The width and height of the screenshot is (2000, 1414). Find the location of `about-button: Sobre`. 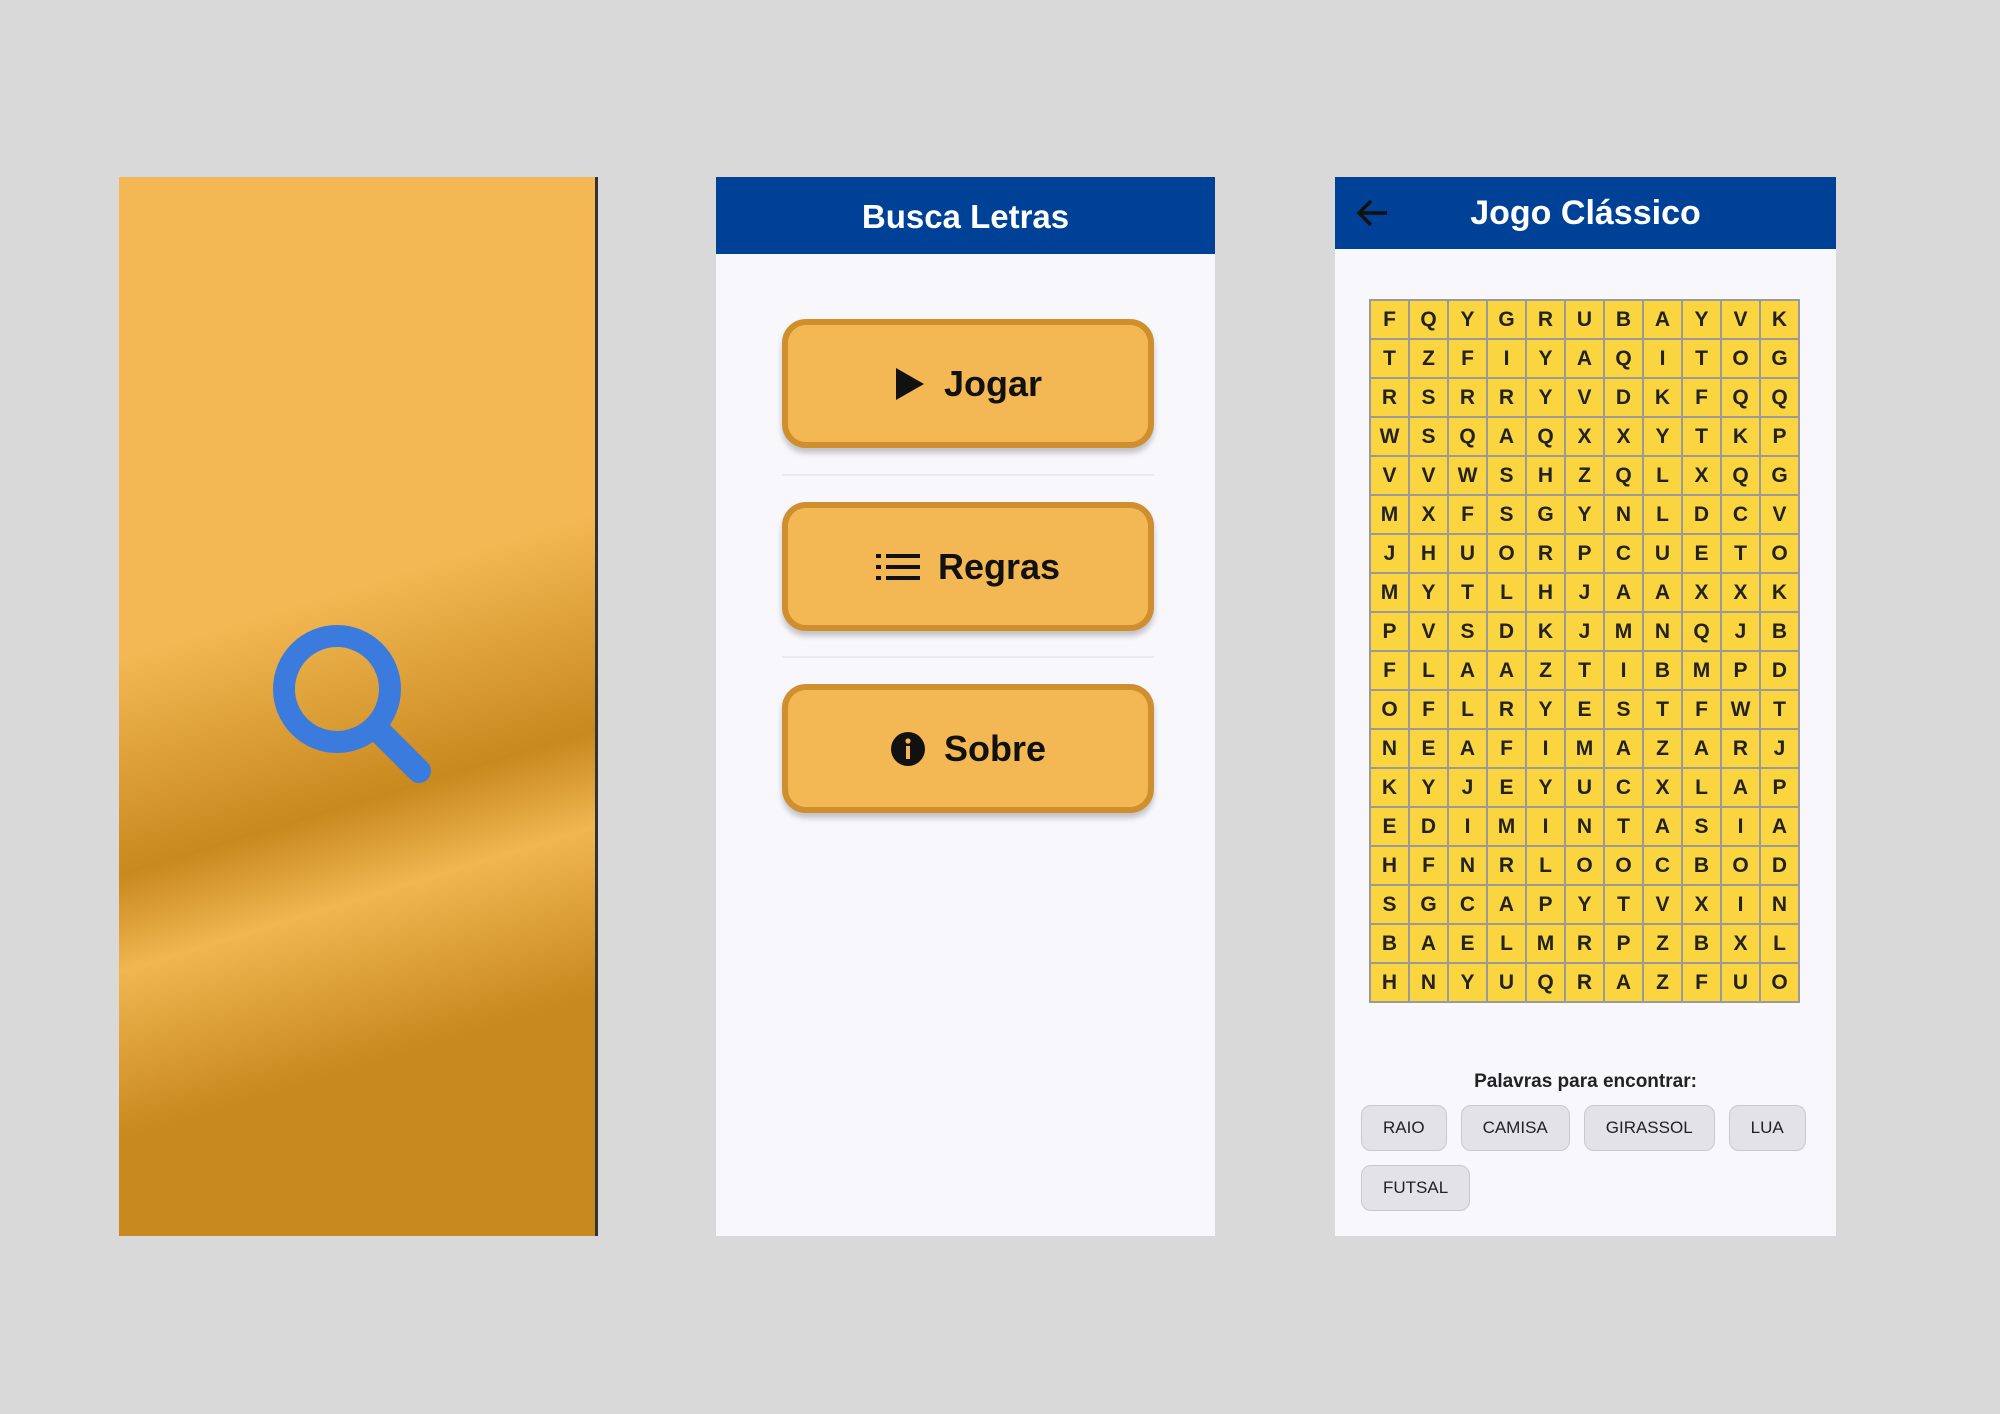

about-button: Sobre is located at coordinates (968, 748).